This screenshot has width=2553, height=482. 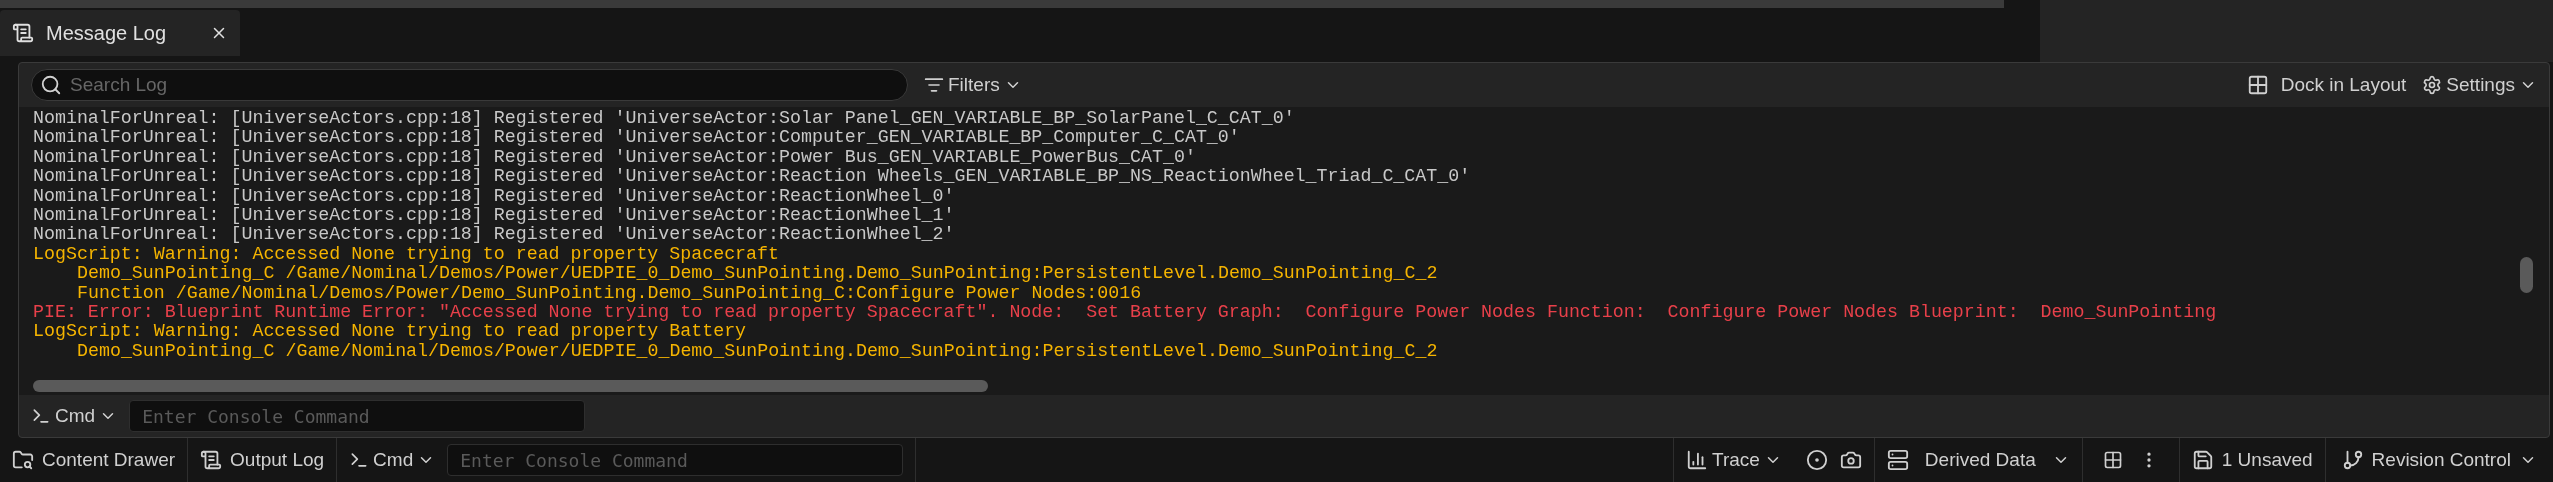 I want to click on folder-search-icon, so click(x=23, y=460).